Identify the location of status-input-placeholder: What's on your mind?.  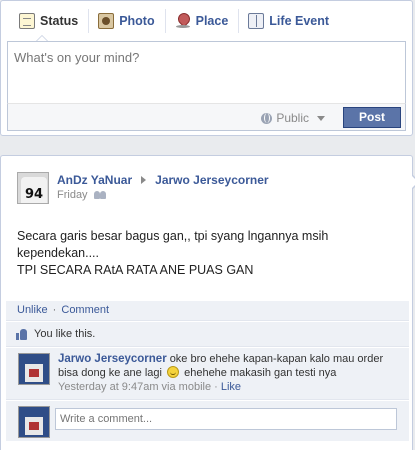
(77, 57).